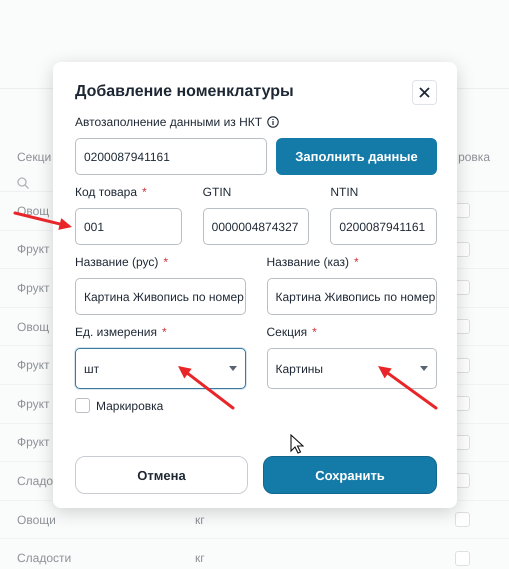 The width and height of the screenshot is (509, 569). What do you see at coordinates (34, 157) in the screenshot?
I see `column-header: Секци` at bounding box center [34, 157].